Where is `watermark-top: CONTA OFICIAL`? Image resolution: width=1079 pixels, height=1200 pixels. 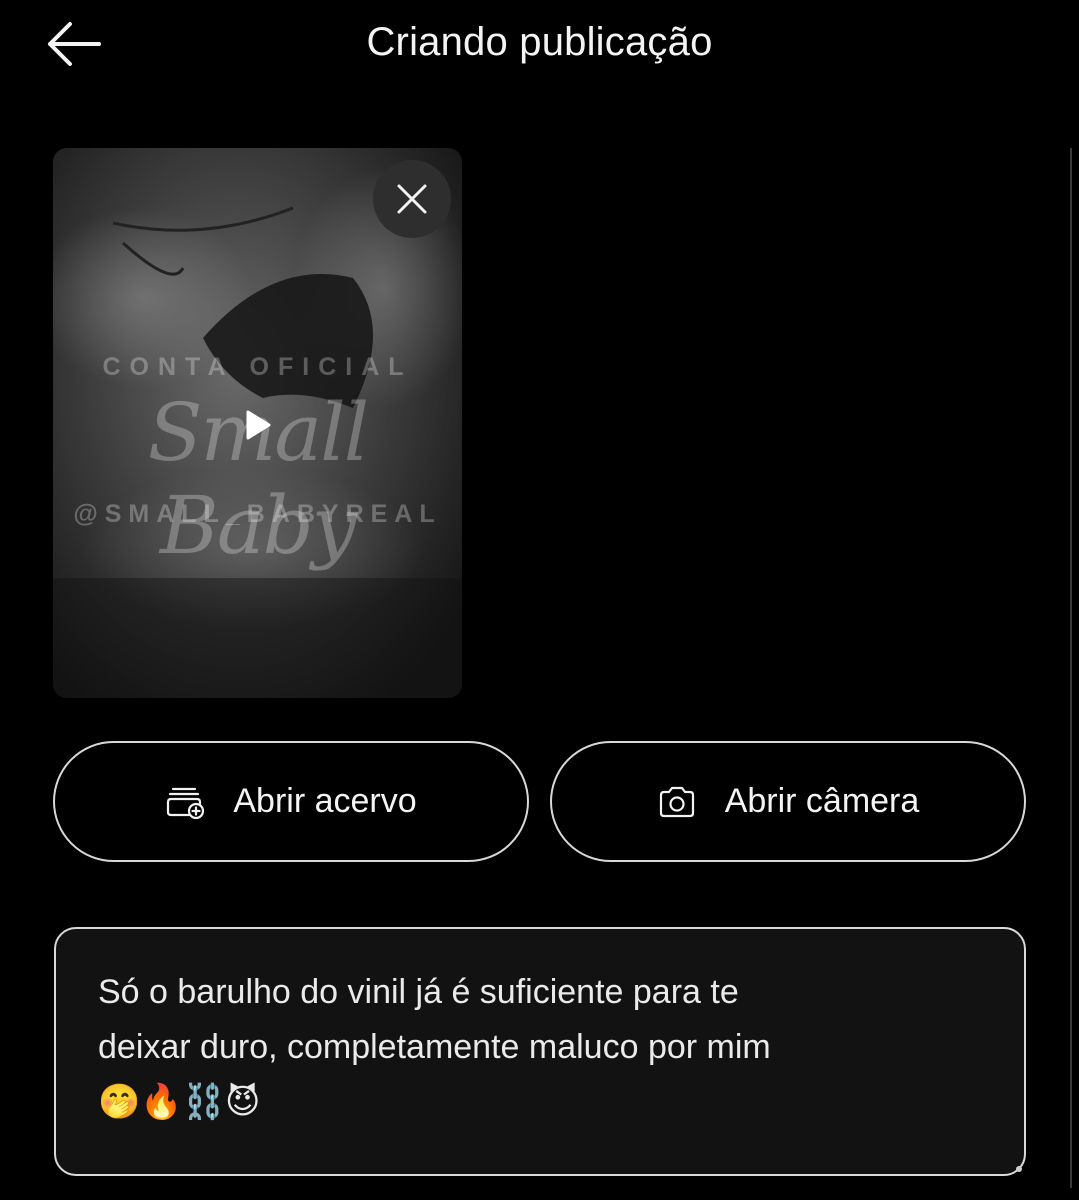
watermark-top: CONTA OFICIAL is located at coordinates (257, 367).